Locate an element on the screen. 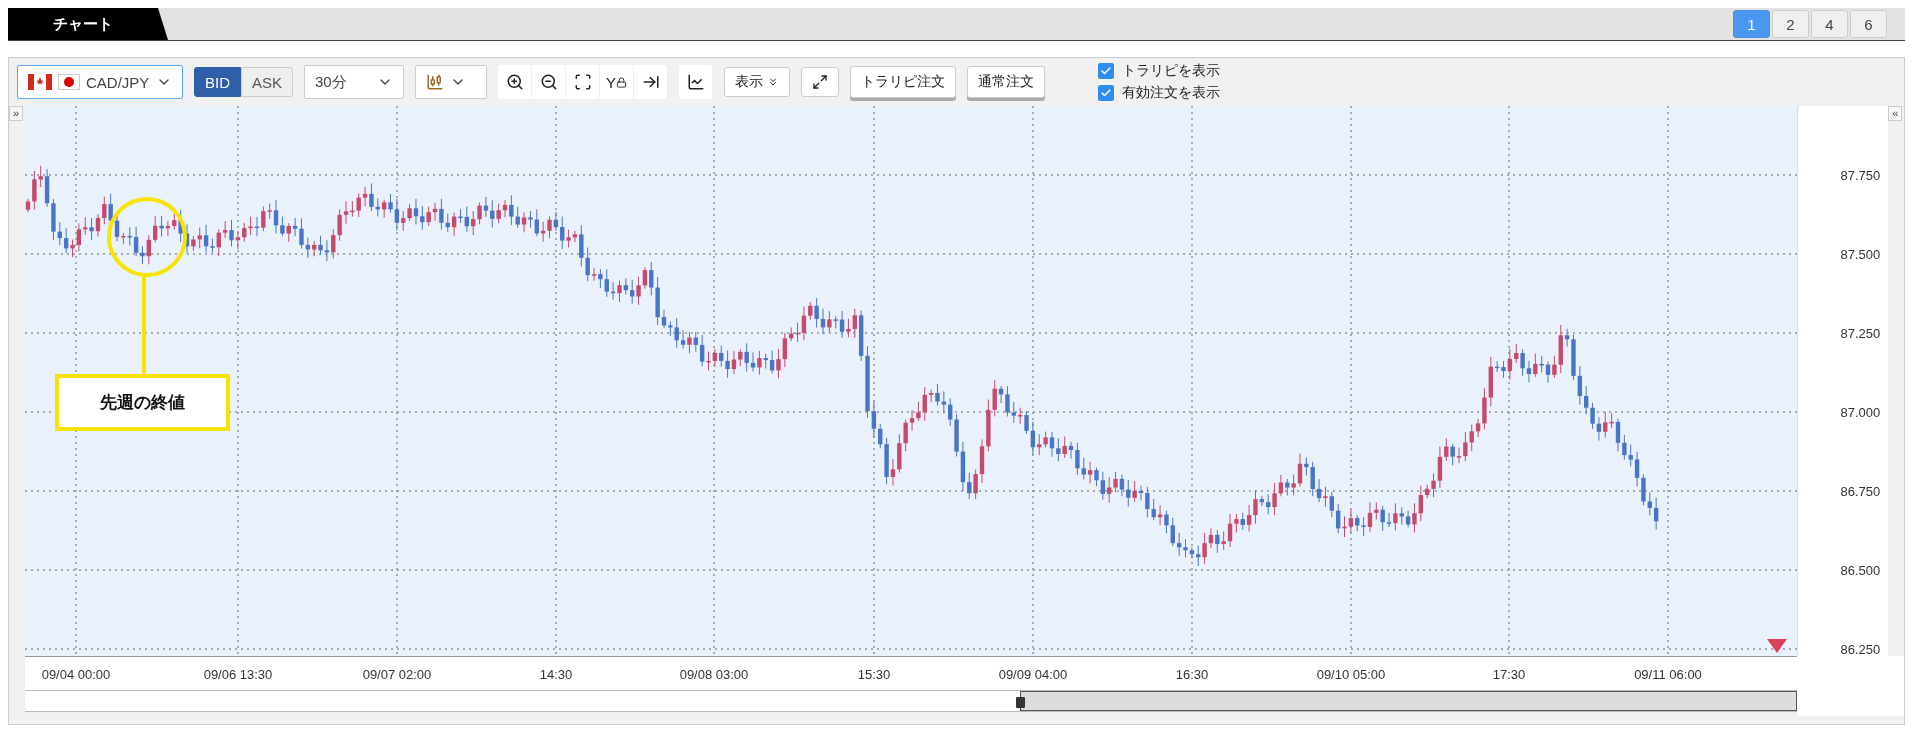 The height and width of the screenshot is (733, 1917). expand-icon is located at coordinates (820, 82).